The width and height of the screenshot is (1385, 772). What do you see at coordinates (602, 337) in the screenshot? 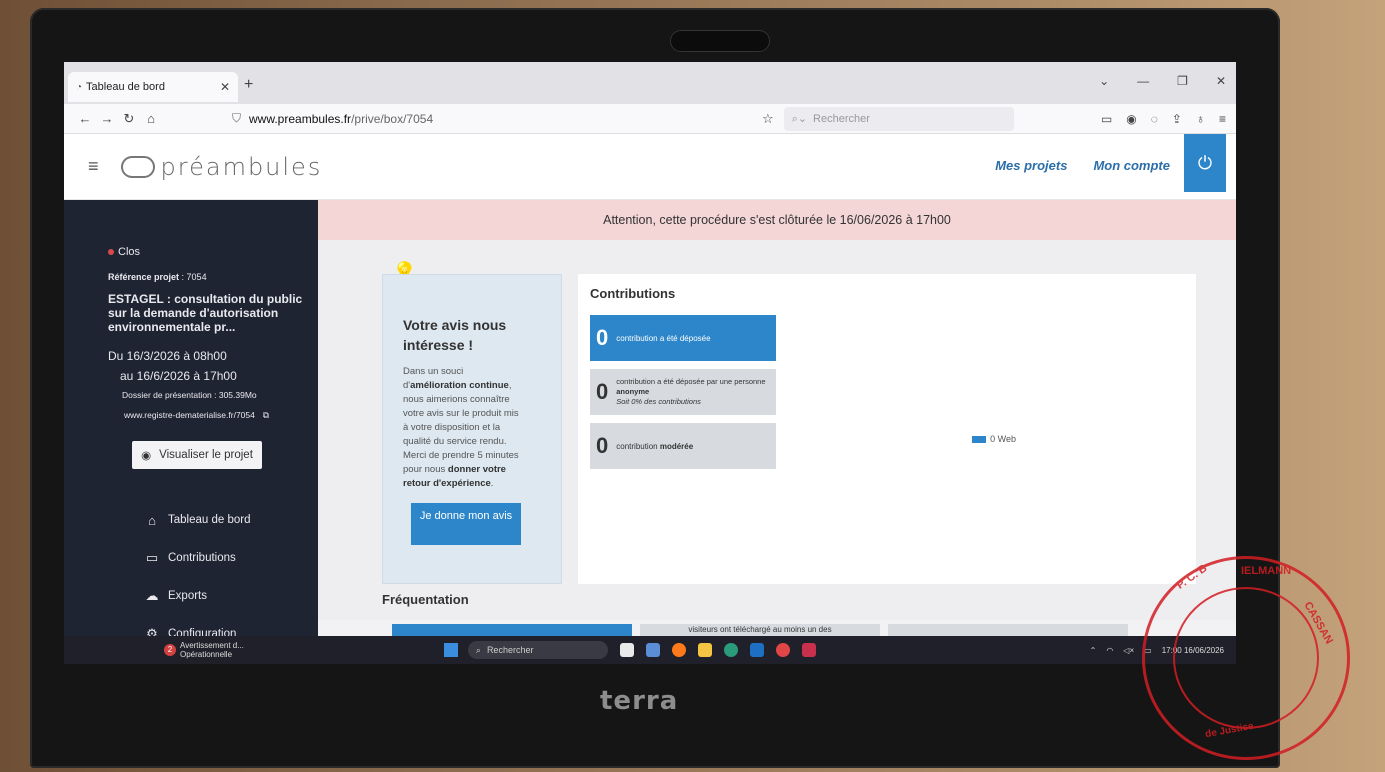
I see `contributions-total-number: 0` at bounding box center [602, 337].